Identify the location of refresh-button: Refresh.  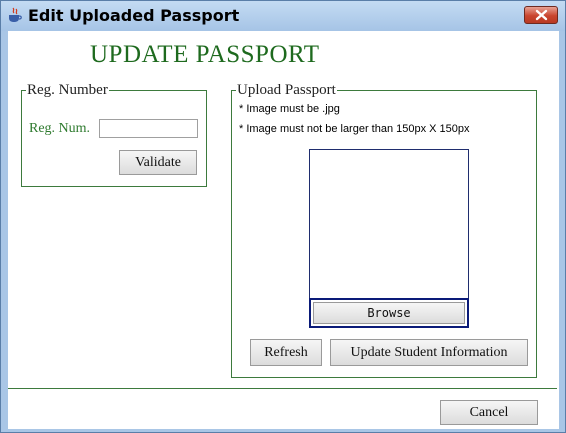
(286, 352).